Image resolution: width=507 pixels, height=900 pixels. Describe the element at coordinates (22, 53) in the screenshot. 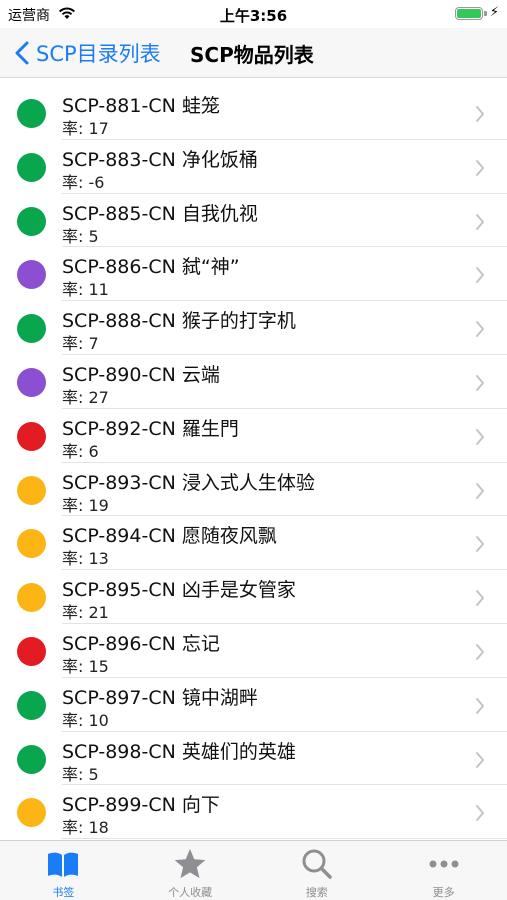

I see `chevron-left-icon` at that location.